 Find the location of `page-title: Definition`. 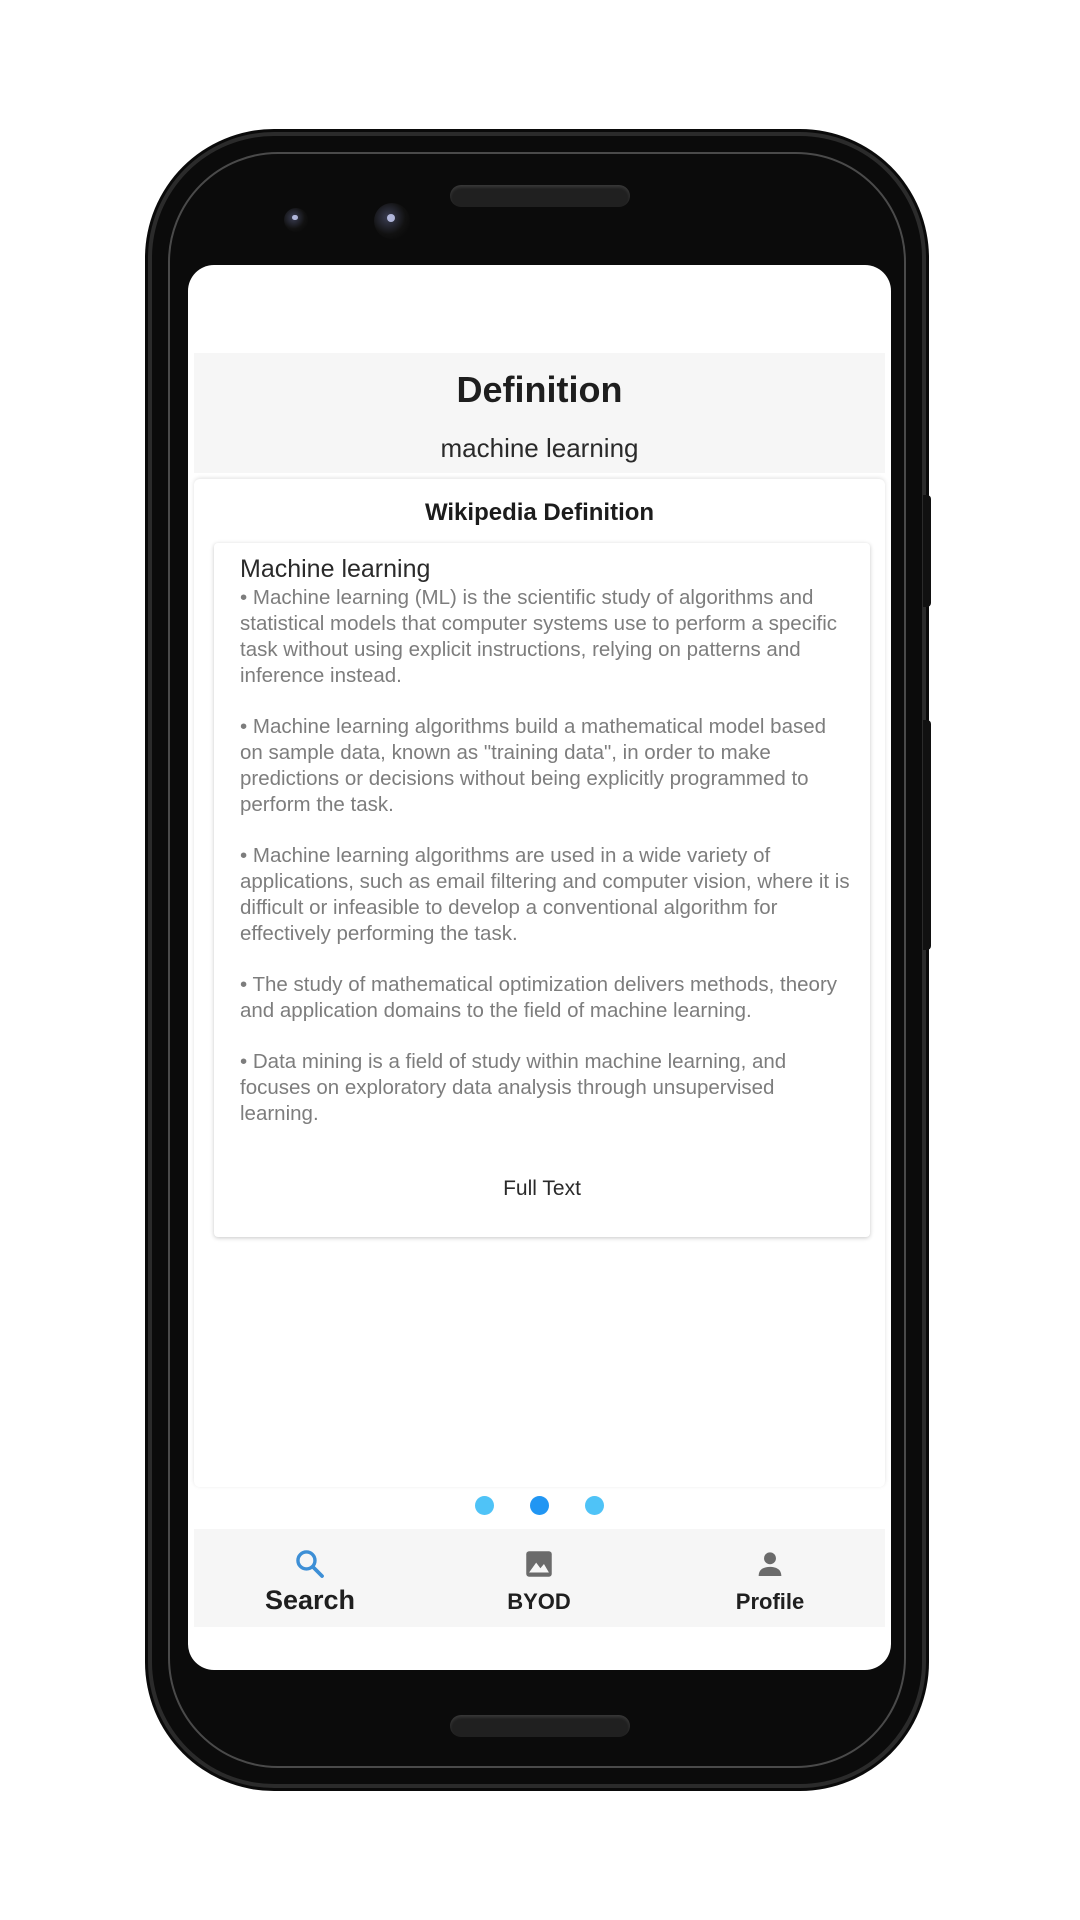

page-title: Definition is located at coordinates (539, 389).